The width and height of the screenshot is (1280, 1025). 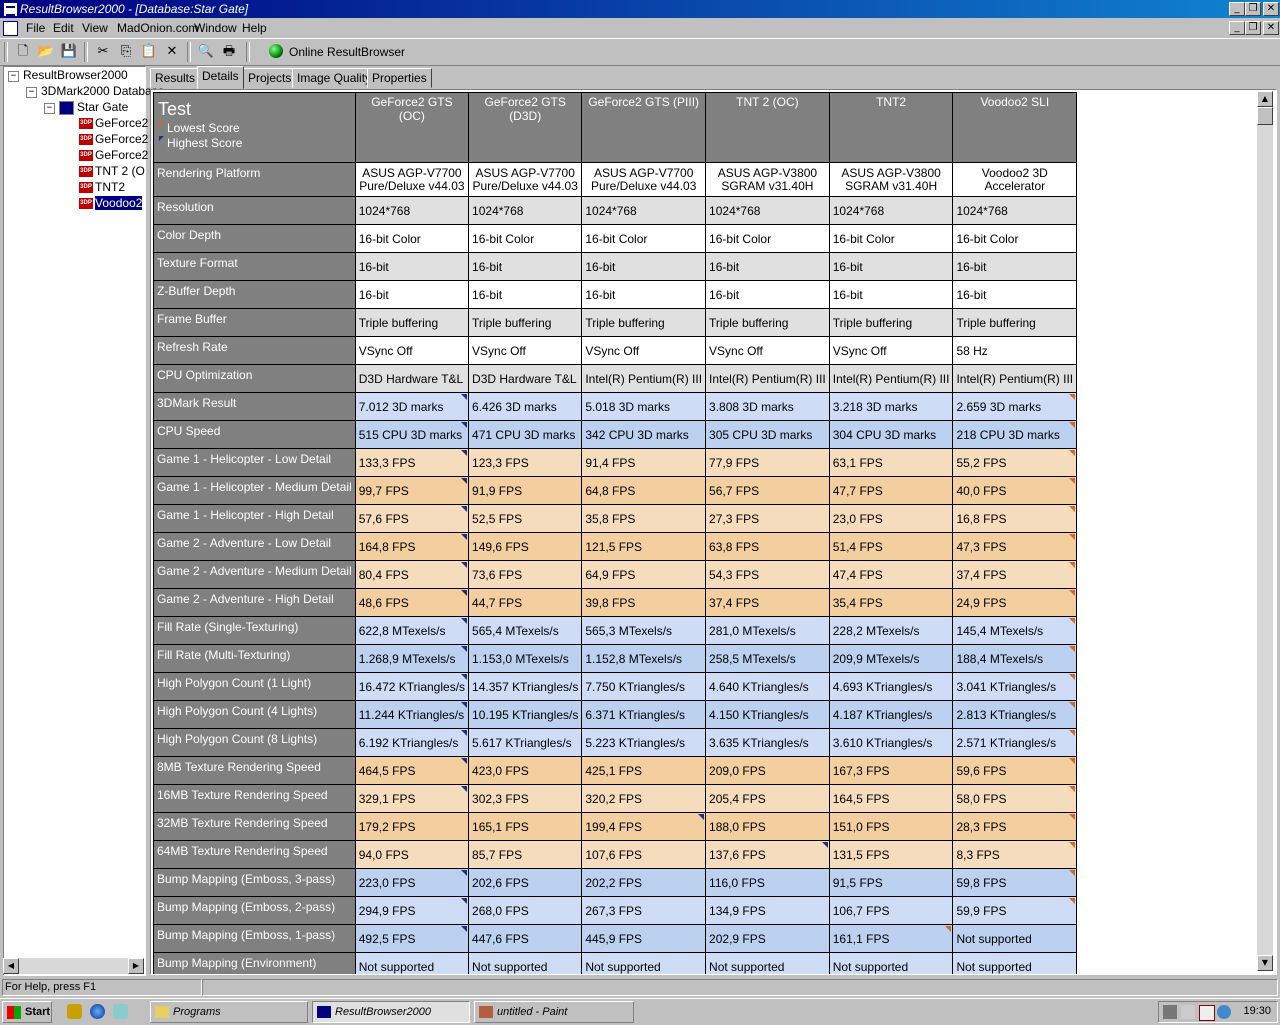 I want to click on grid-cell: 218 CPU 3D marks, so click(x=1015, y=434).